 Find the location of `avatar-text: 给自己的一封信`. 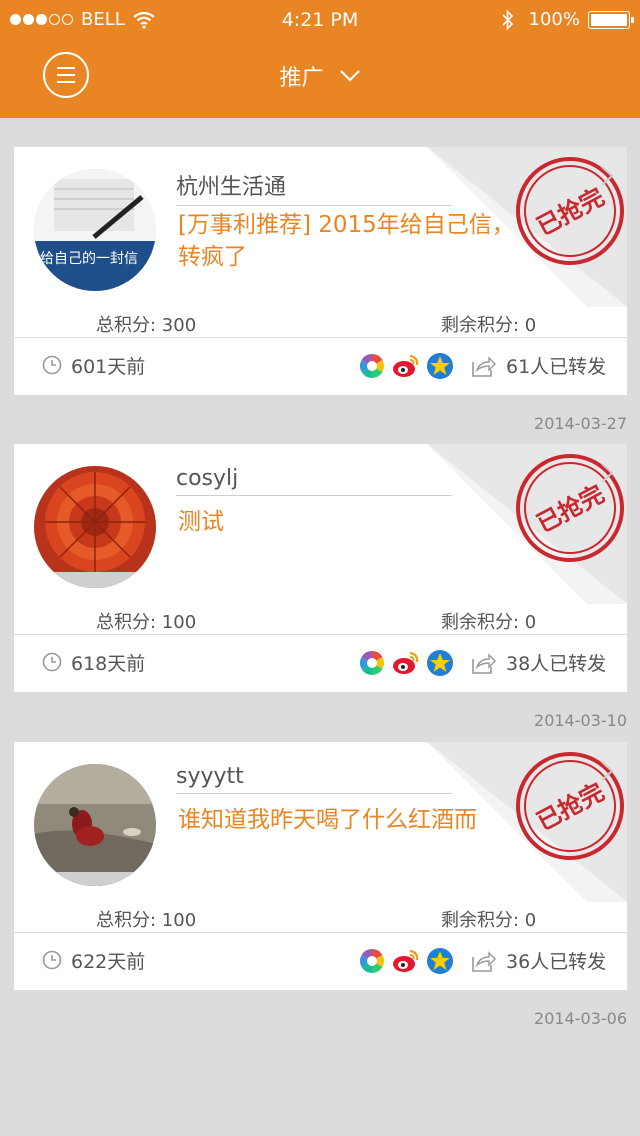

avatar-text: 给自己的一封信 is located at coordinates (89, 259).